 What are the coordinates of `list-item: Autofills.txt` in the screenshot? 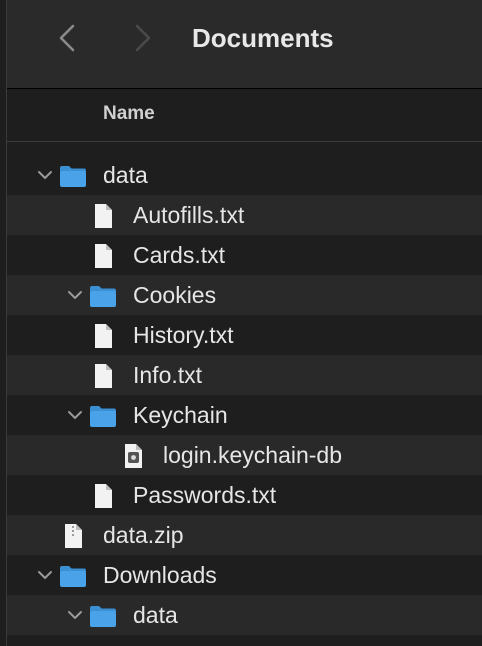 It's located at (244, 215).